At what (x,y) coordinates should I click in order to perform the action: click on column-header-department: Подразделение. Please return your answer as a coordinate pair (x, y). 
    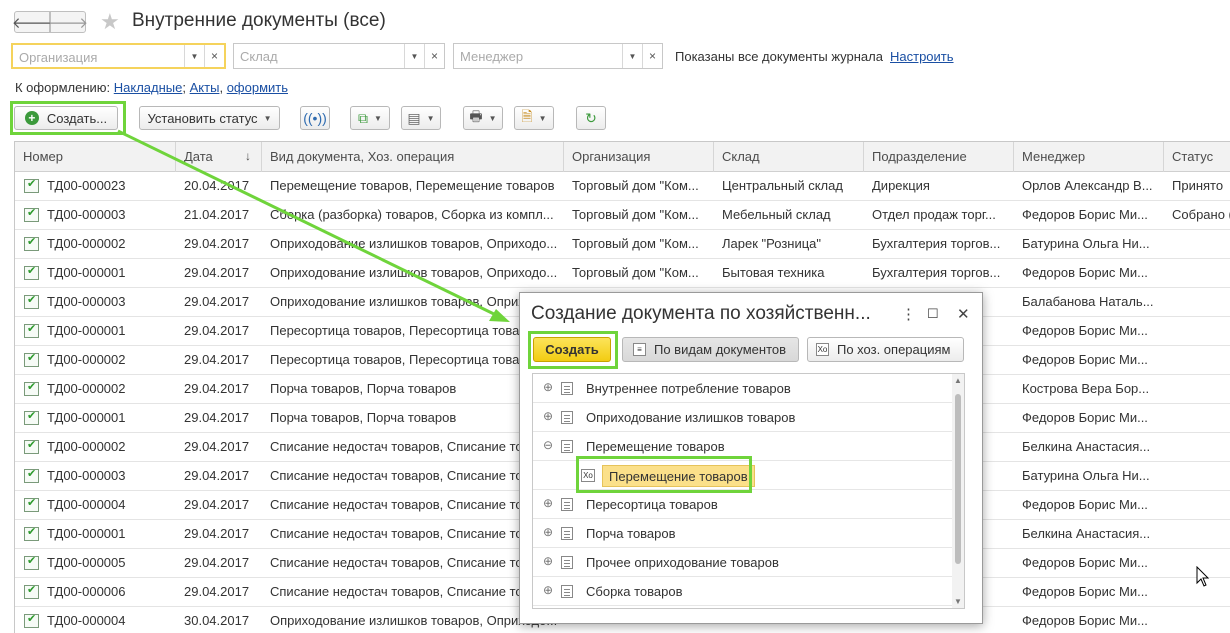
    Looking at the image, I should click on (939, 157).